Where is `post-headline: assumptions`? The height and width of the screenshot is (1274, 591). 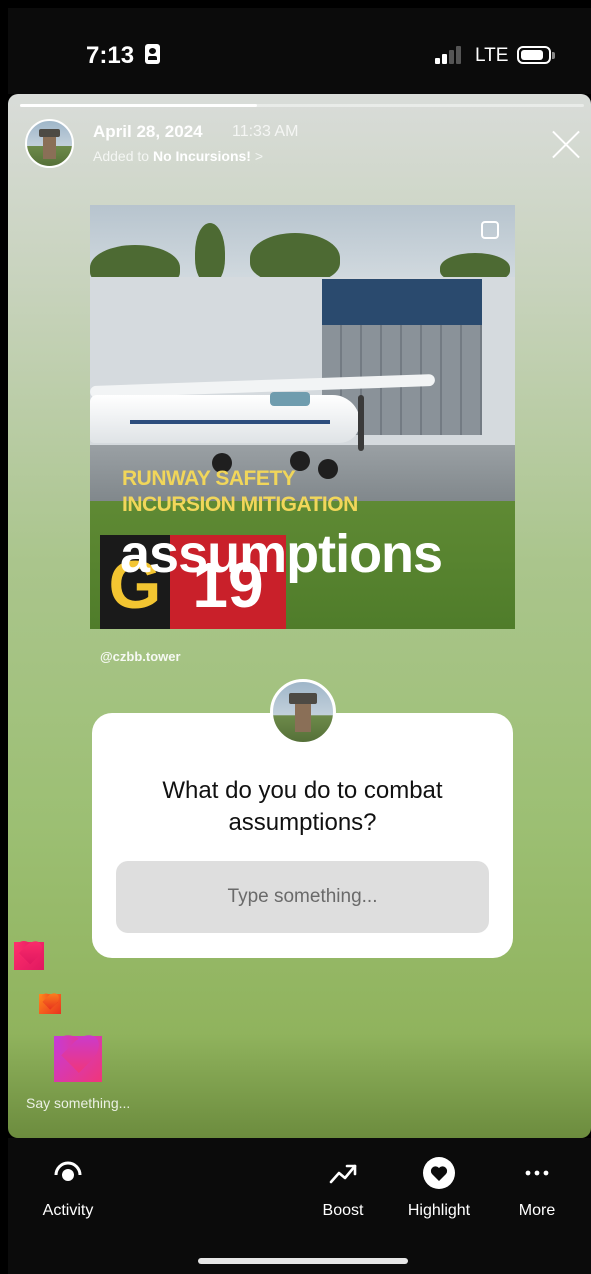 post-headline: assumptions is located at coordinates (281, 554).